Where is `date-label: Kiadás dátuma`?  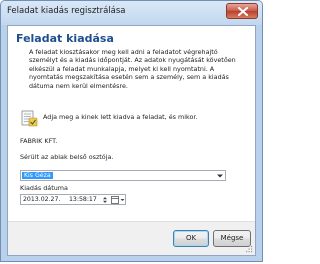
date-label: Kiadás dátuma is located at coordinates (44, 188).